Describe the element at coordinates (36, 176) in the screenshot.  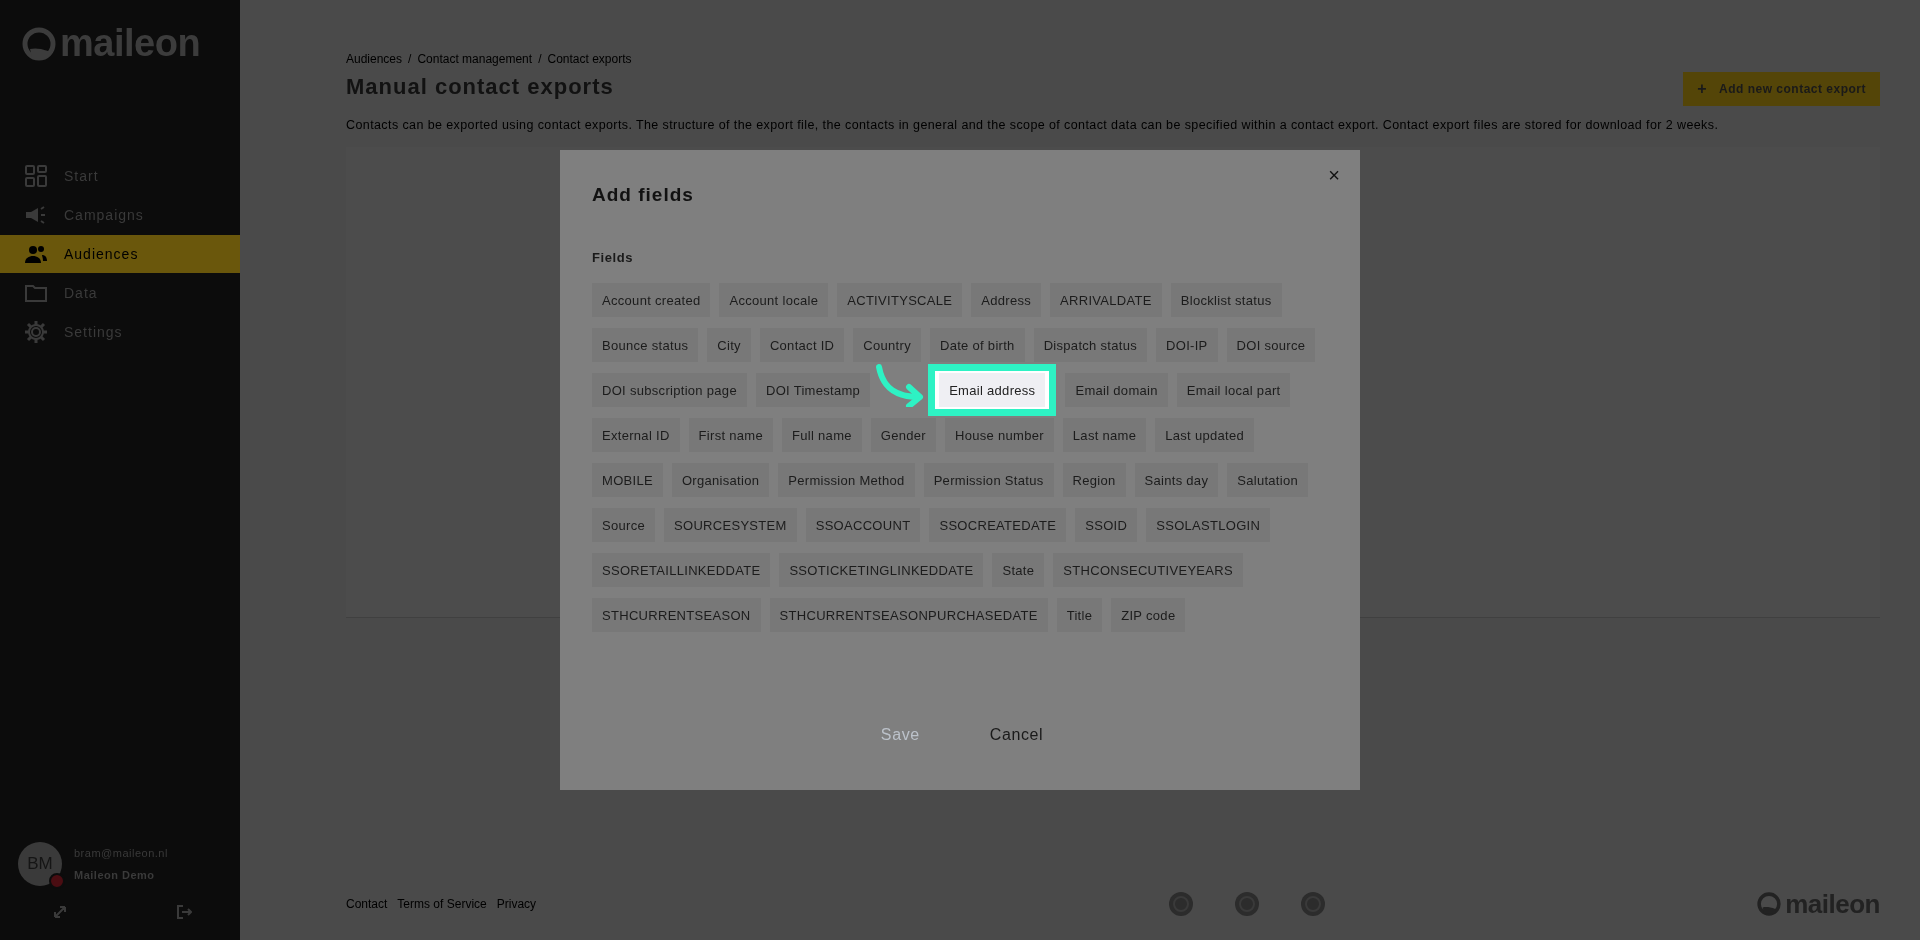
I see `grid-icon` at that location.